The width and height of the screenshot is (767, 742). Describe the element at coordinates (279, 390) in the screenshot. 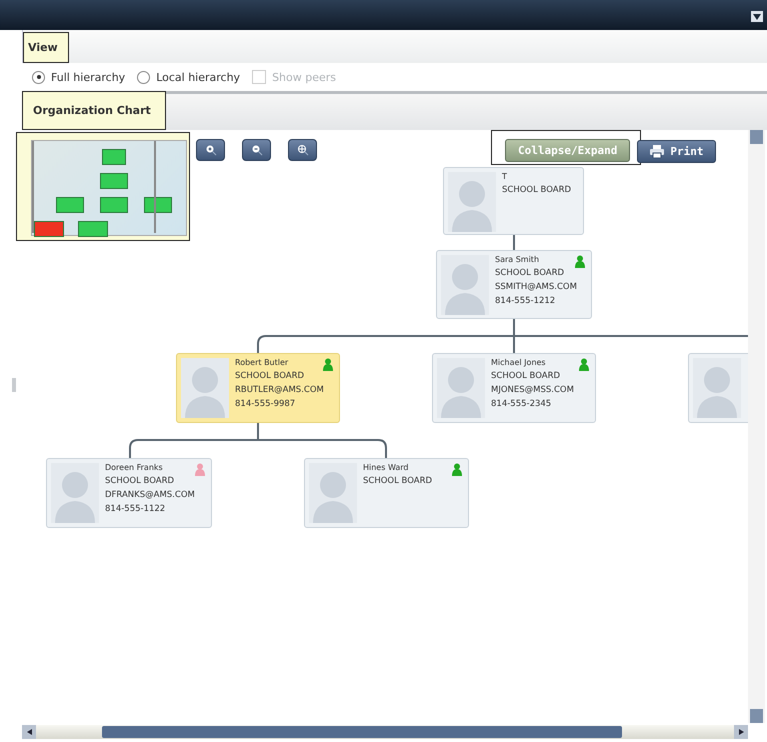

I see `email-text: RBUTLER@AMS.COM` at that location.